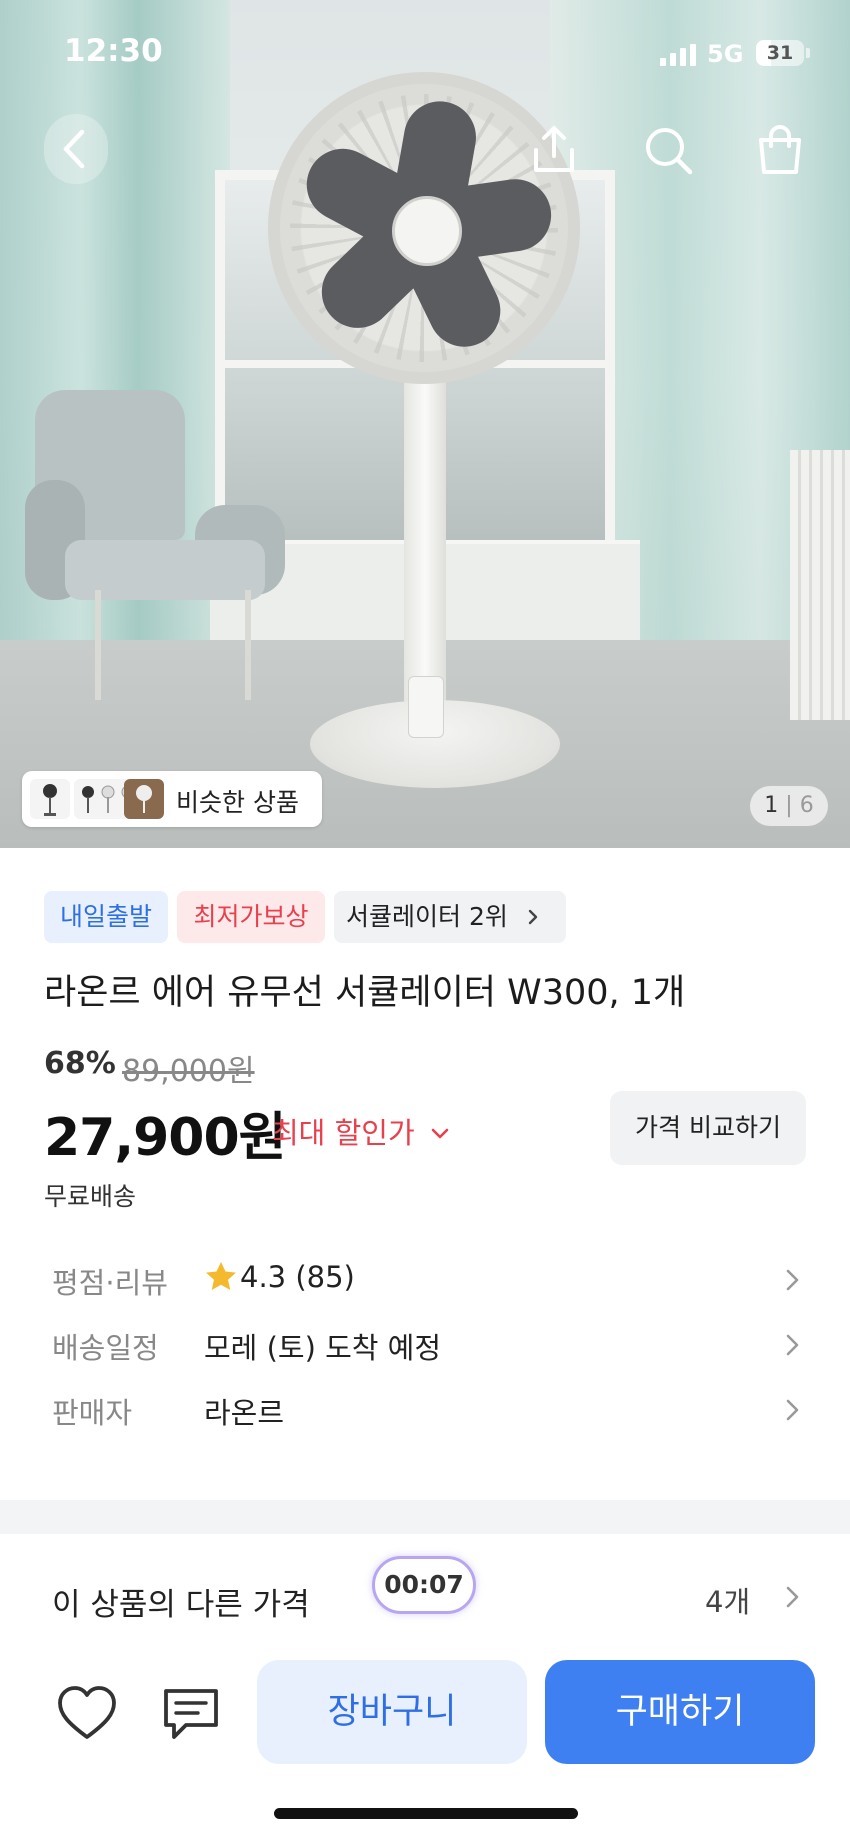 The width and height of the screenshot is (850, 1839). What do you see at coordinates (708, 1128) in the screenshot?
I see `compare-price-button: 가격 비교하기` at bounding box center [708, 1128].